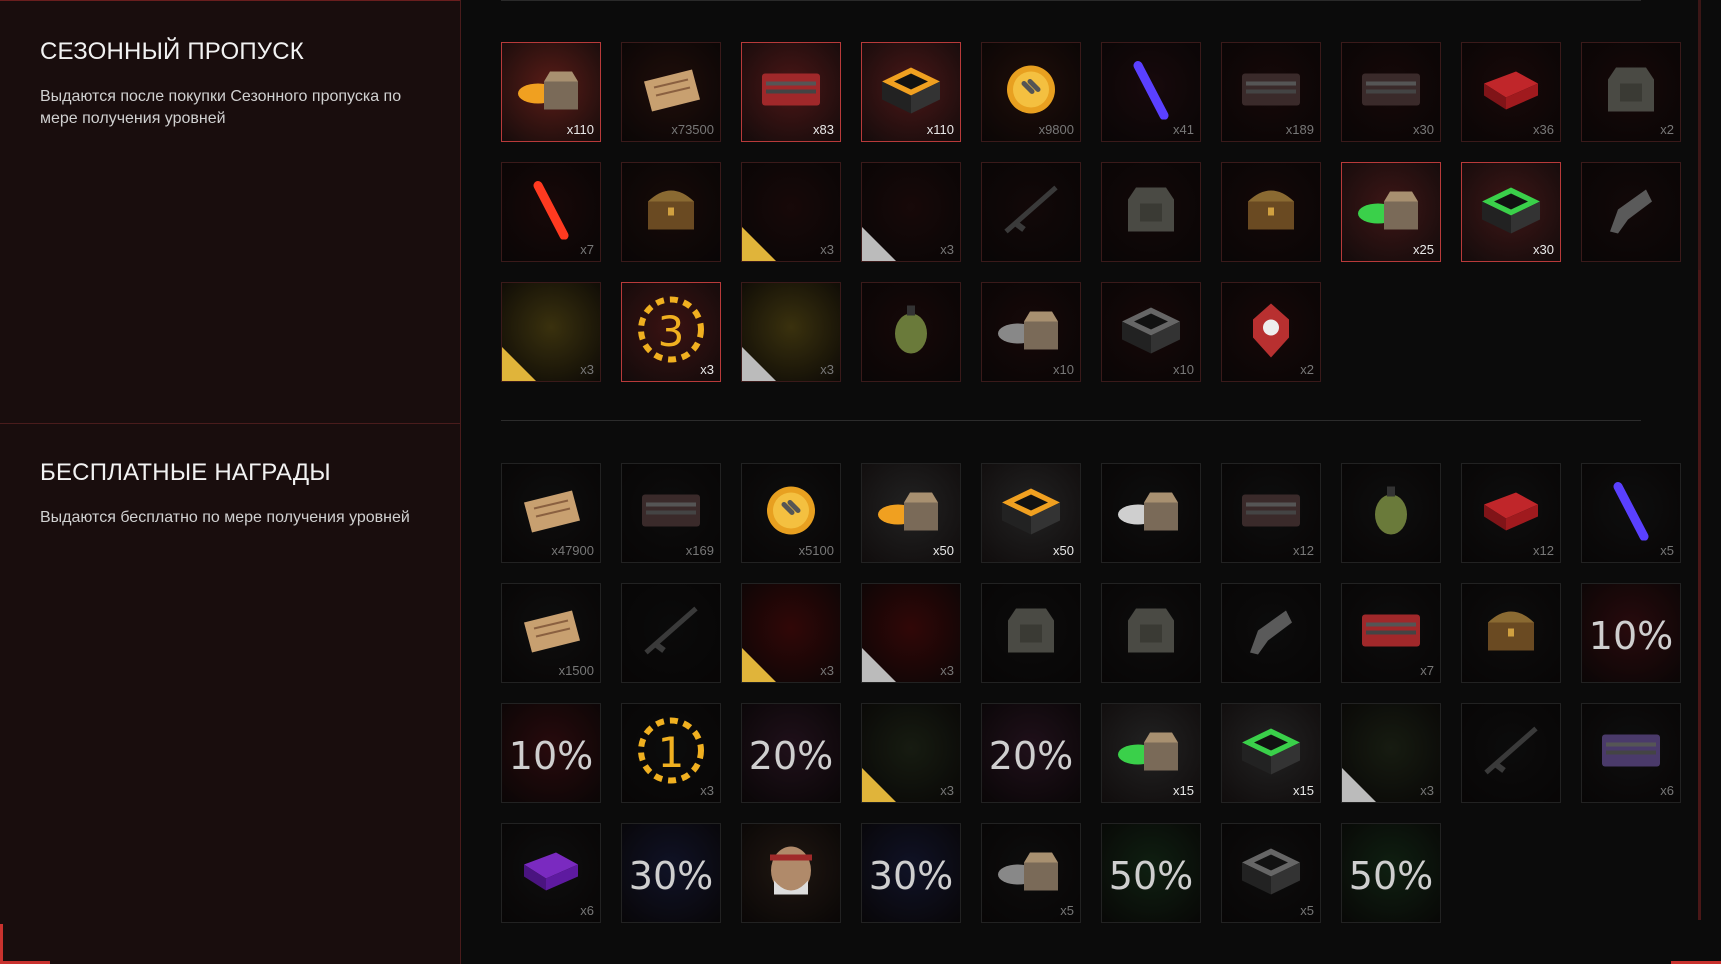  I want to click on item-quantity: x36, so click(1543, 129).